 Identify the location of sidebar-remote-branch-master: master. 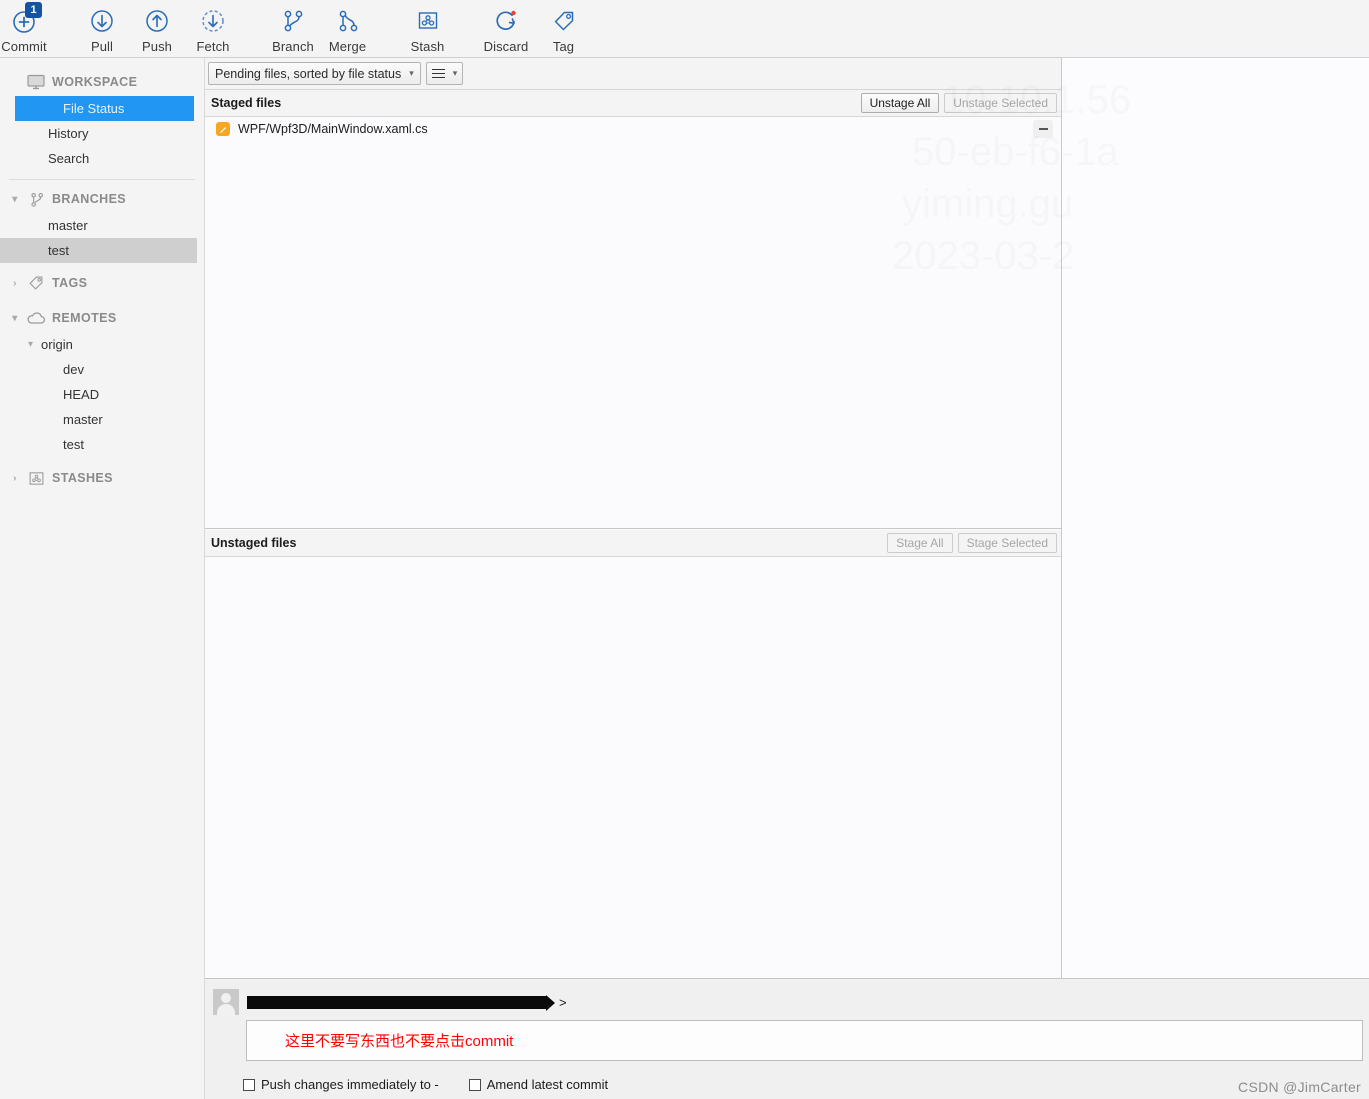
(102, 419).